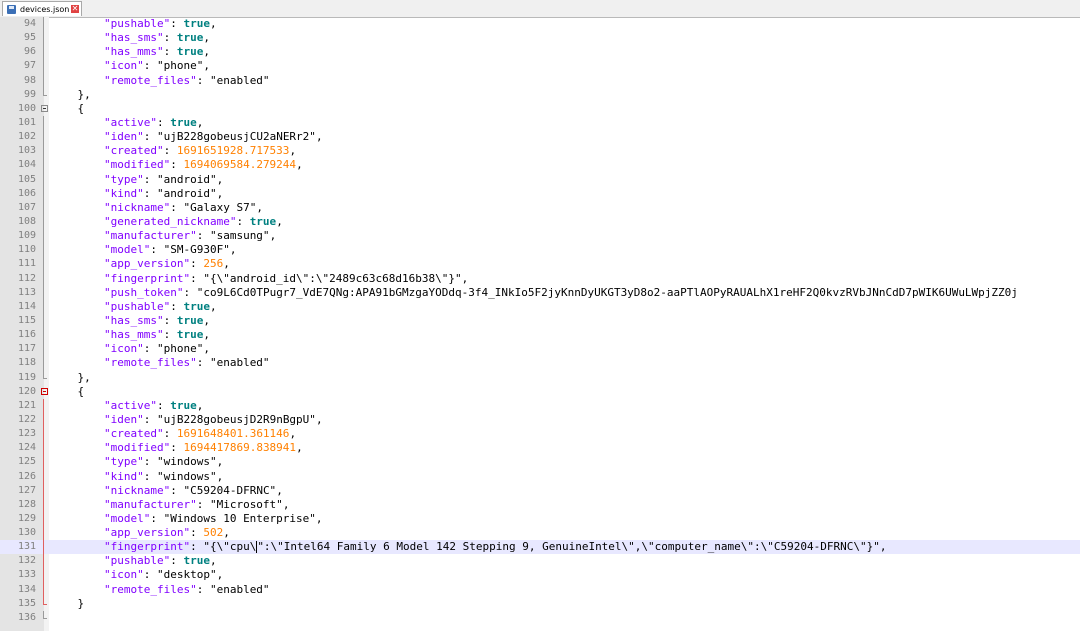 The width and height of the screenshot is (1080, 631). I want to click on code-line: 129 "model": "Windows 10 Enterprise",, so click(540, 519).